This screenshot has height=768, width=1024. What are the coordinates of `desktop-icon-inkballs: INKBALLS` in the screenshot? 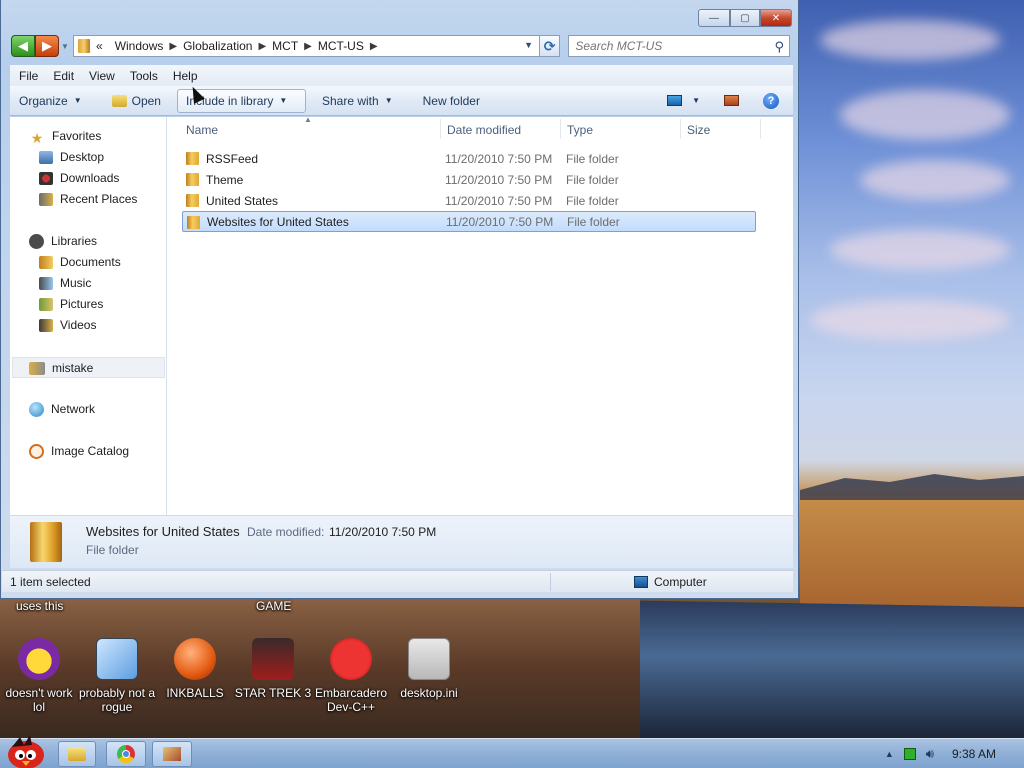 It's located at (195, 669).